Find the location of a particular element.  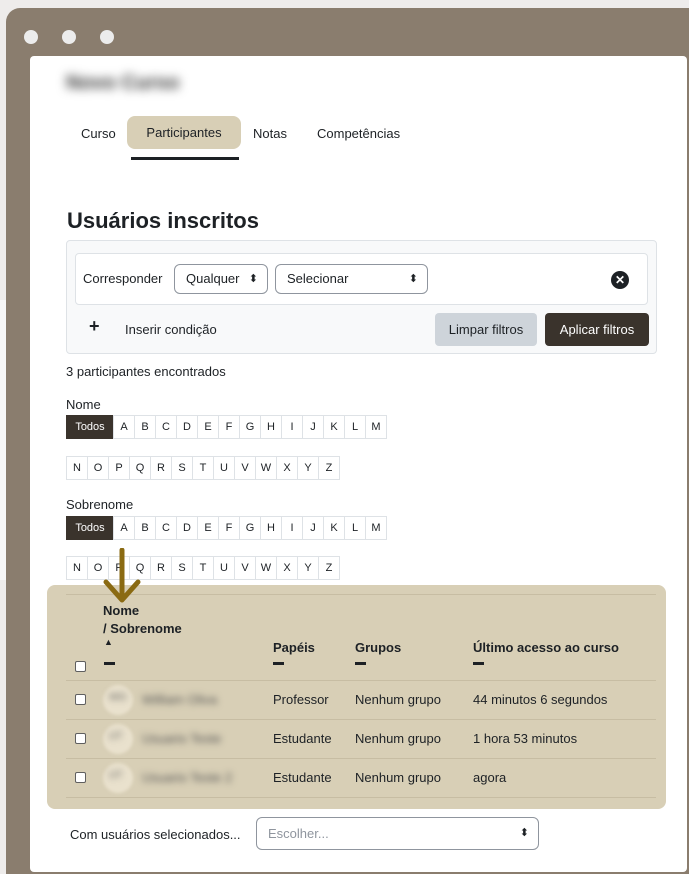

participant-name: Usuario Teste is located at coordinates (181, 738).